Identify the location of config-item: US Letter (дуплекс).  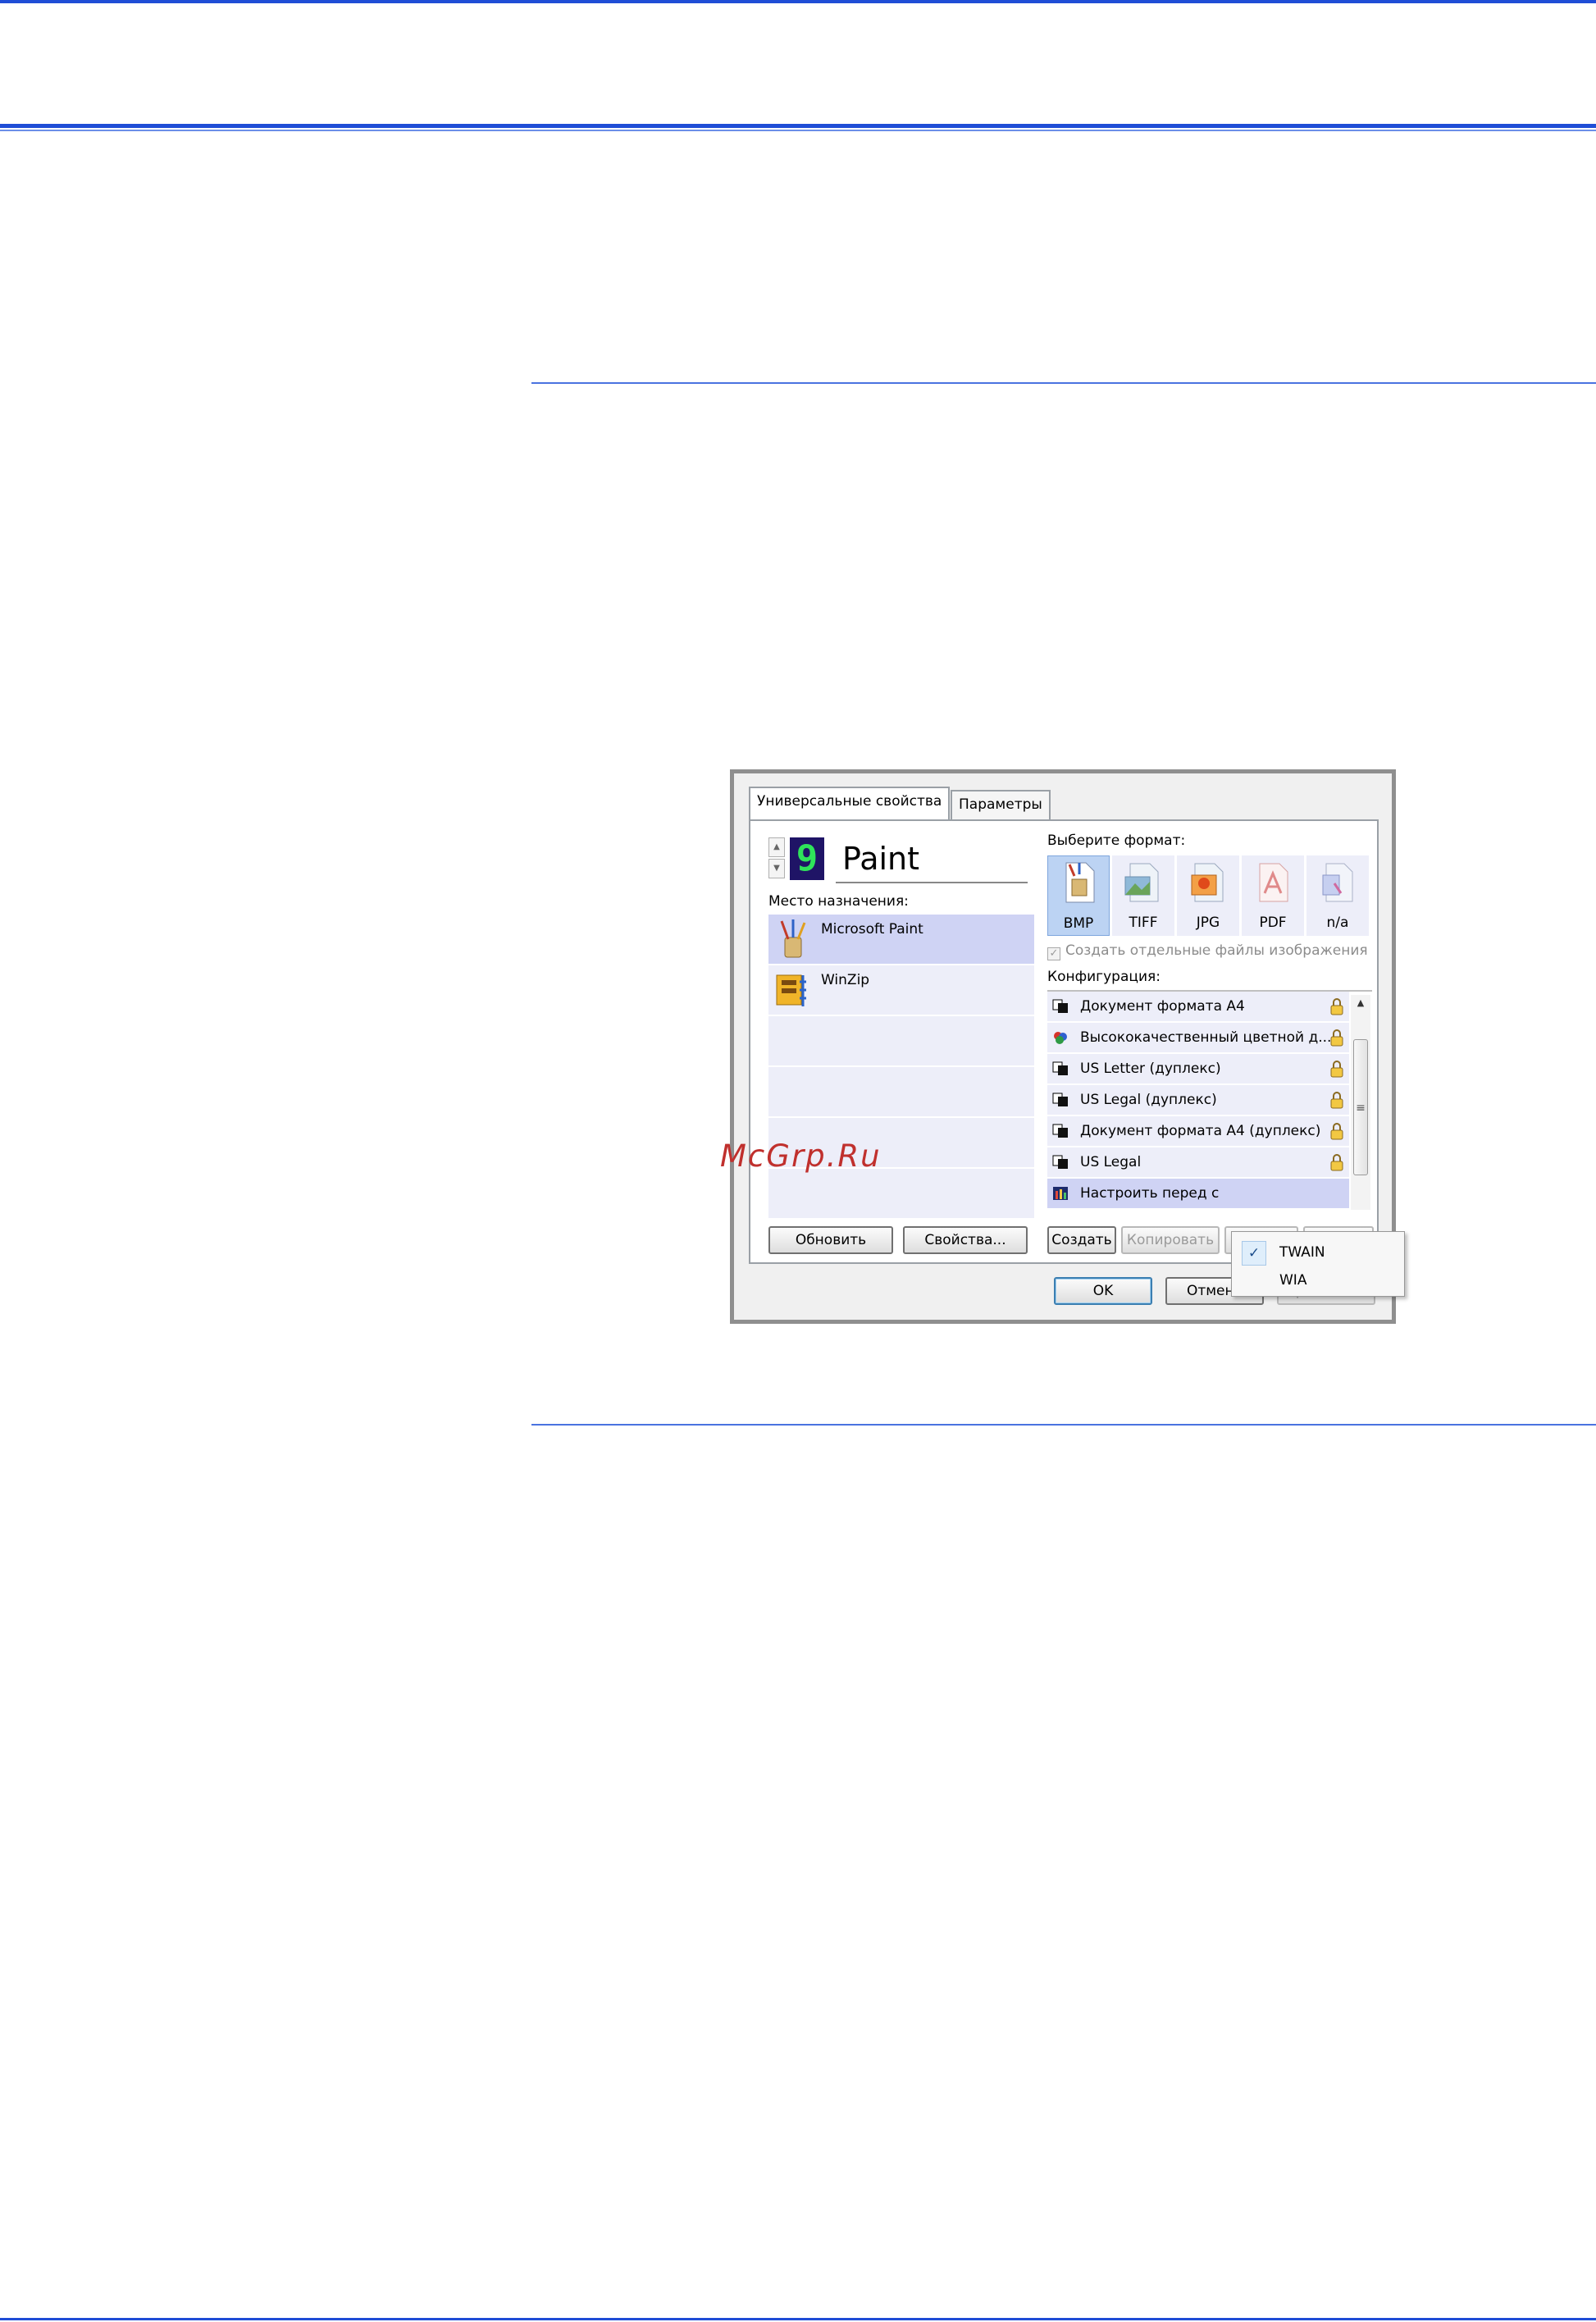
(1198, 1068).